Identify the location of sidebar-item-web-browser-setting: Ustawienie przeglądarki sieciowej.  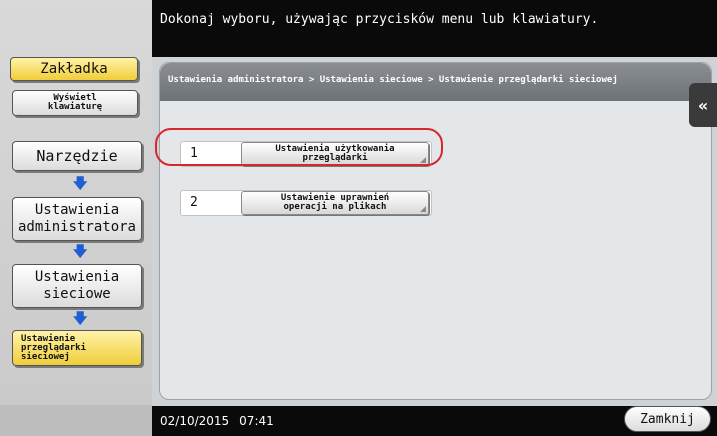
(77, 348).